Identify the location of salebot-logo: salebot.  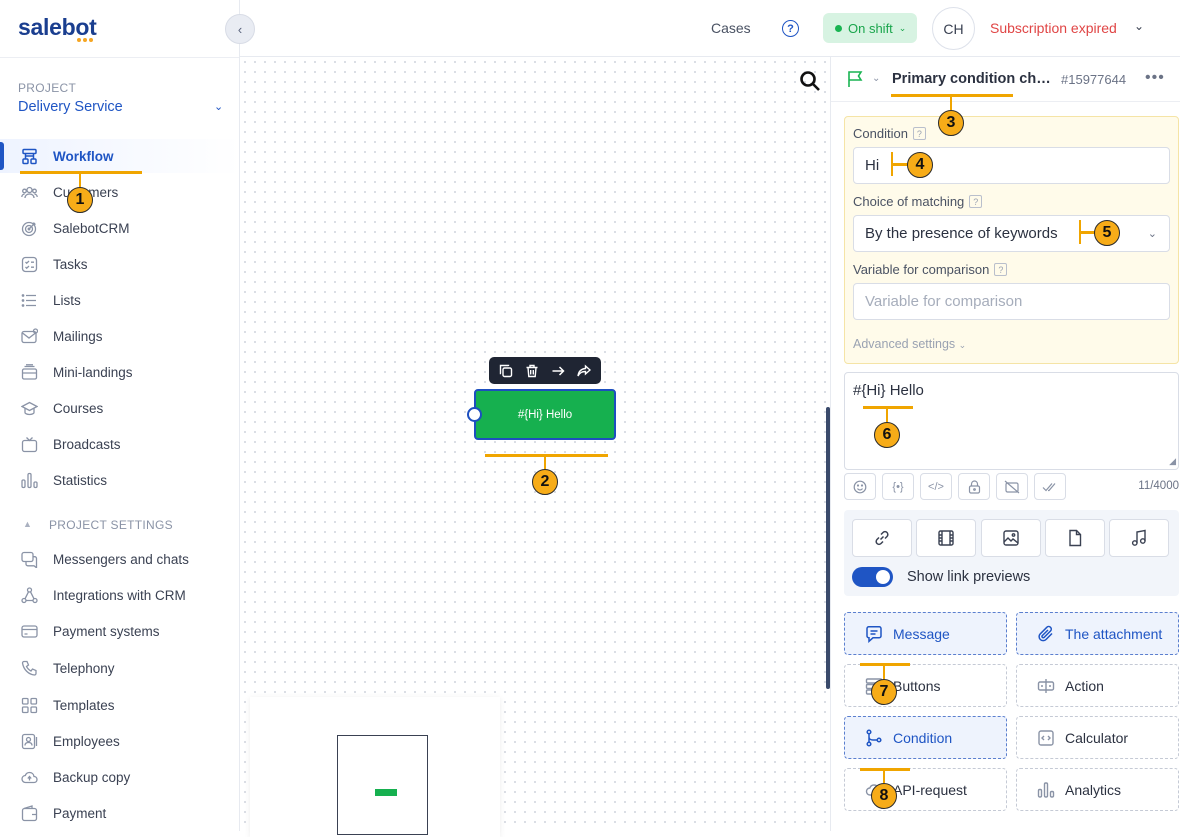
(57, 27).